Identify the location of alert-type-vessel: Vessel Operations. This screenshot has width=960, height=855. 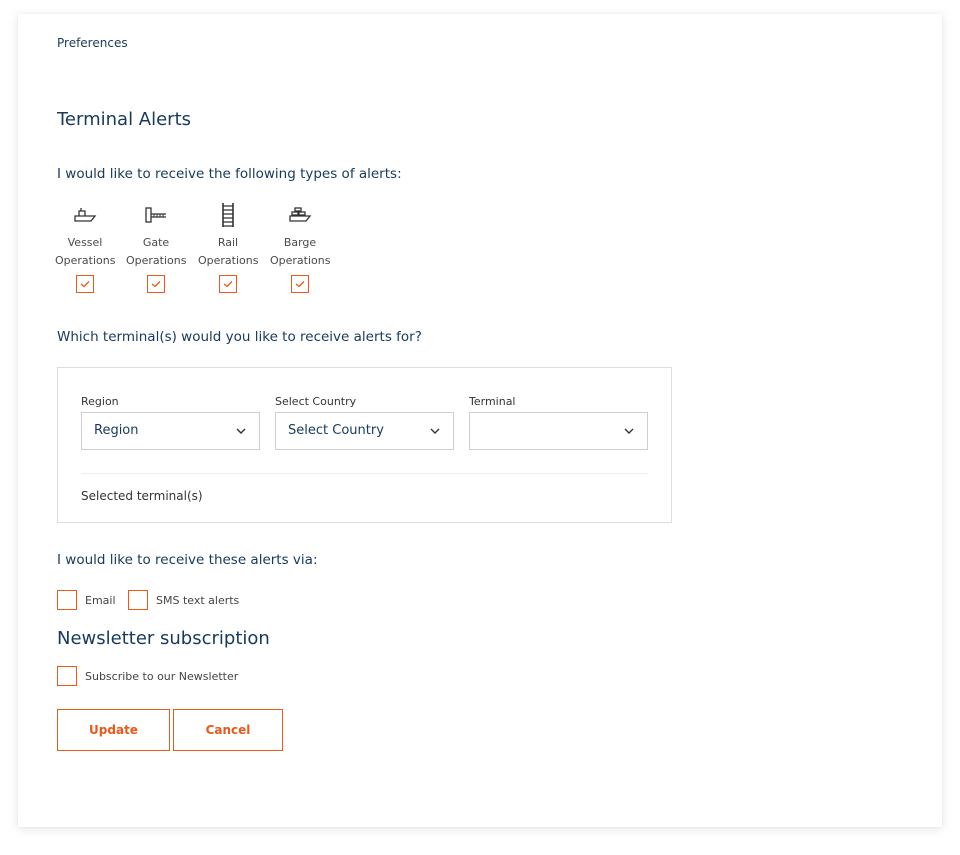
(85, 247).